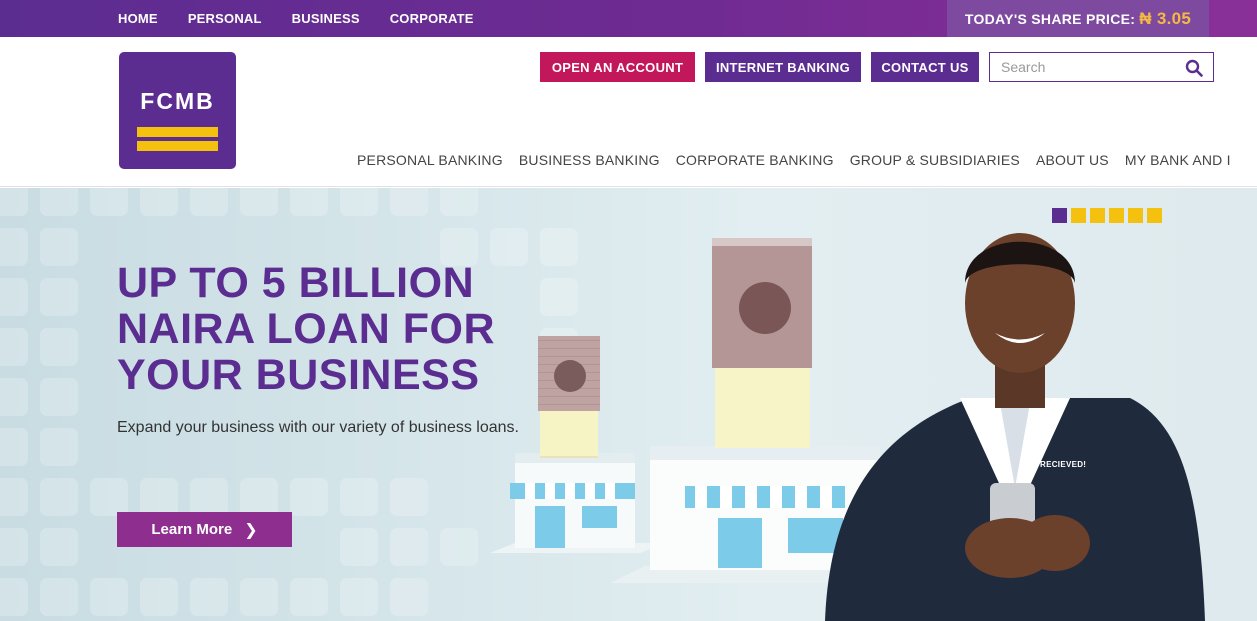 This screenshot has height=621, width=1257. What do you see at coordinates (225, 18) in the screenshot?
I see `top-nav-personal: PERSONAL` at bounding box center [225, 18].